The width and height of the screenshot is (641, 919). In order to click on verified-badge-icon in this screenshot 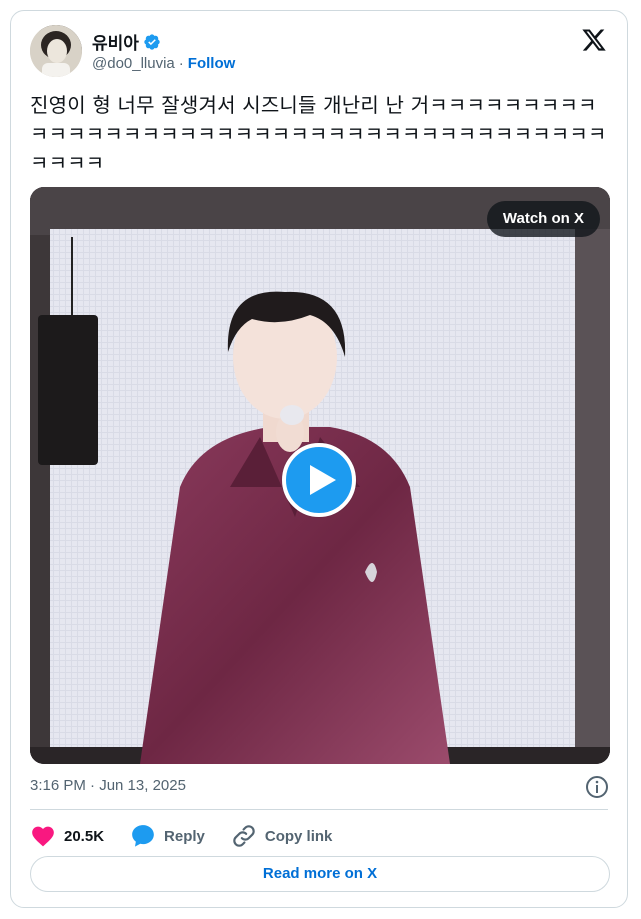, I will do `click(152, 41)`.